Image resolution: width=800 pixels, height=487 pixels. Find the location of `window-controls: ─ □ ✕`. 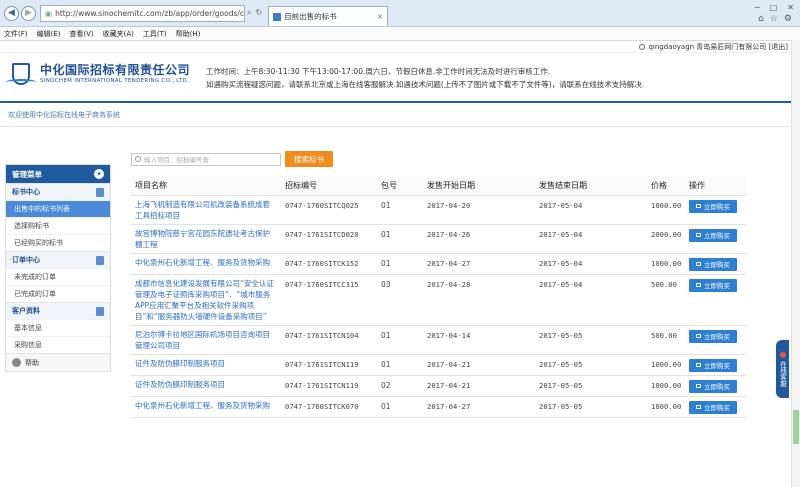

window-controls: ─ □ ✕ is located at coordinates (774, 7).